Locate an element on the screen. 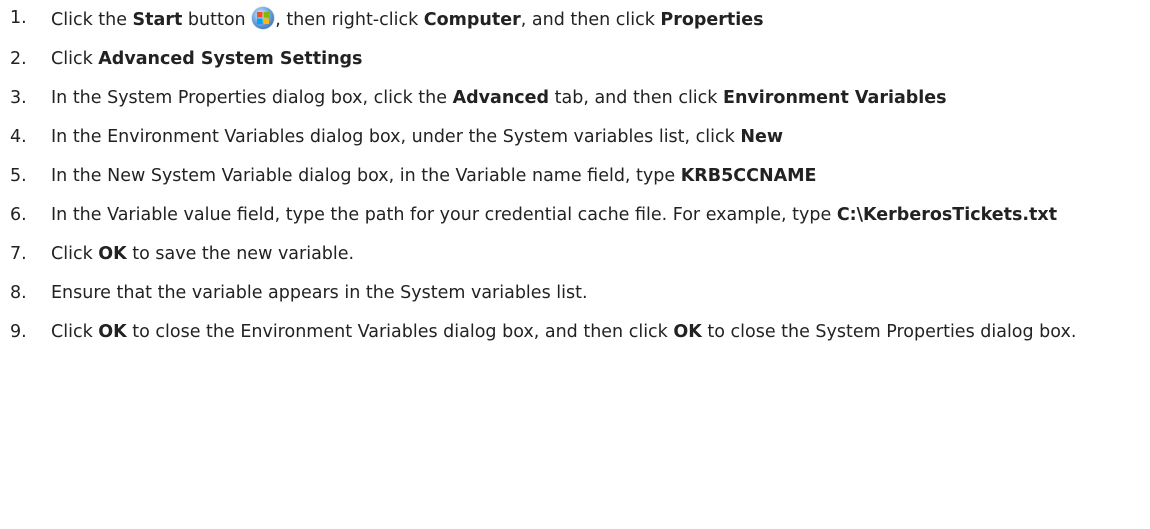  step-keyword: KRB5CCNAME is located at coordinates (748, 176).